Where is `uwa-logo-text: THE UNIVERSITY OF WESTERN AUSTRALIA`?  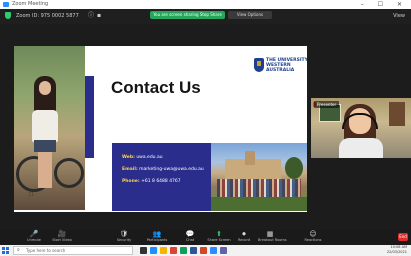
uwa-logo-text: THE UNIVERSITY OF WESTERN AUSTRALIA is located at coordinates (286, 65).